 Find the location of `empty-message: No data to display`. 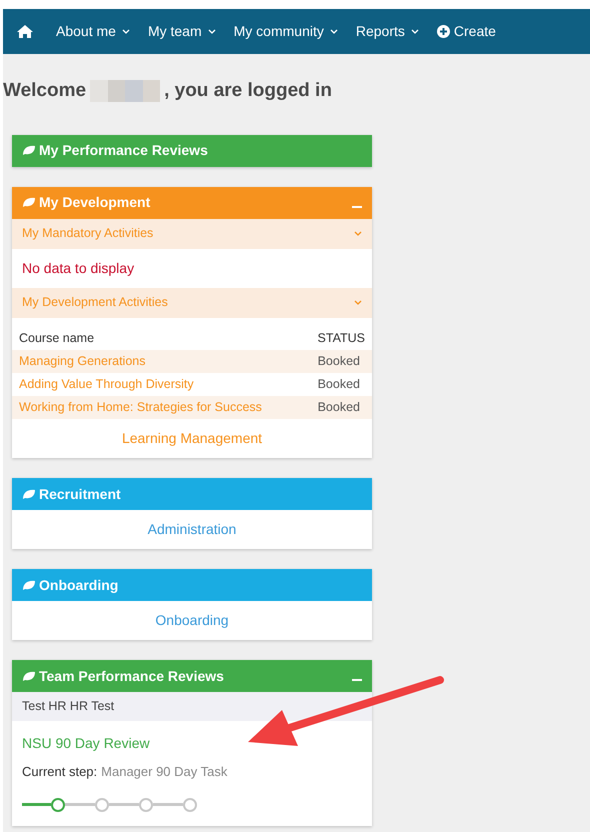

empty-message: No data to display is located at coordinates (78, 268).